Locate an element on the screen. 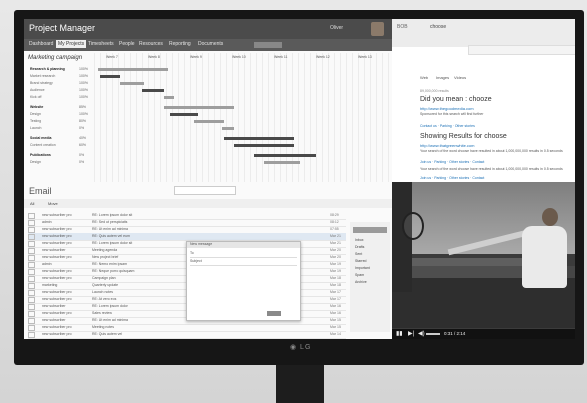 This screenshot has width=587, height=403. tab-timesheets: Timesheets is located at coordinates (101, 44).